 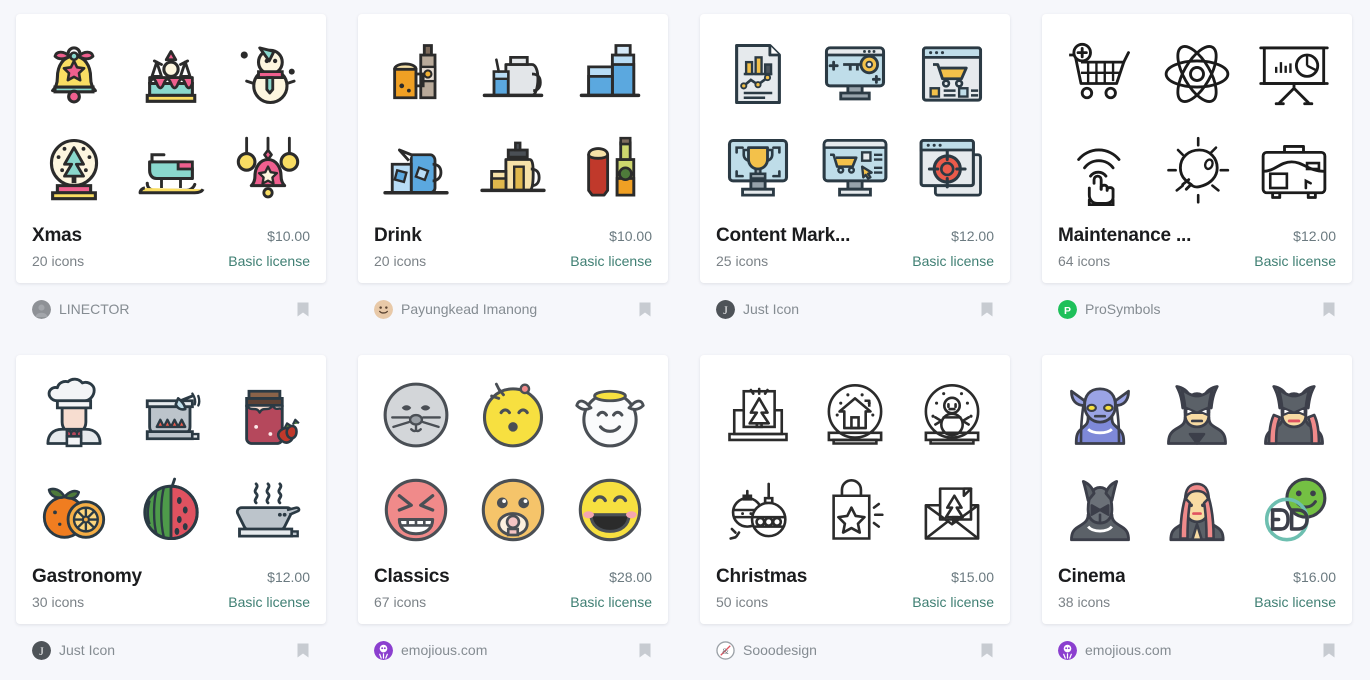 What do you see at coordinates (87, 576) in the screenshot?
I see `pack-title: Gastronomy` at bounding box center [87, 576].